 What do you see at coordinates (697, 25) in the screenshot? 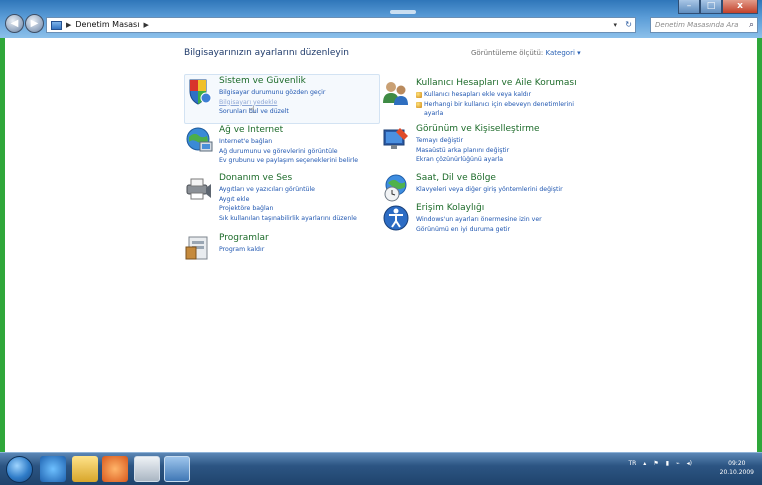
I see `search-placeholder: Denetim Masasında Ara` at bounding box center [697, 25].